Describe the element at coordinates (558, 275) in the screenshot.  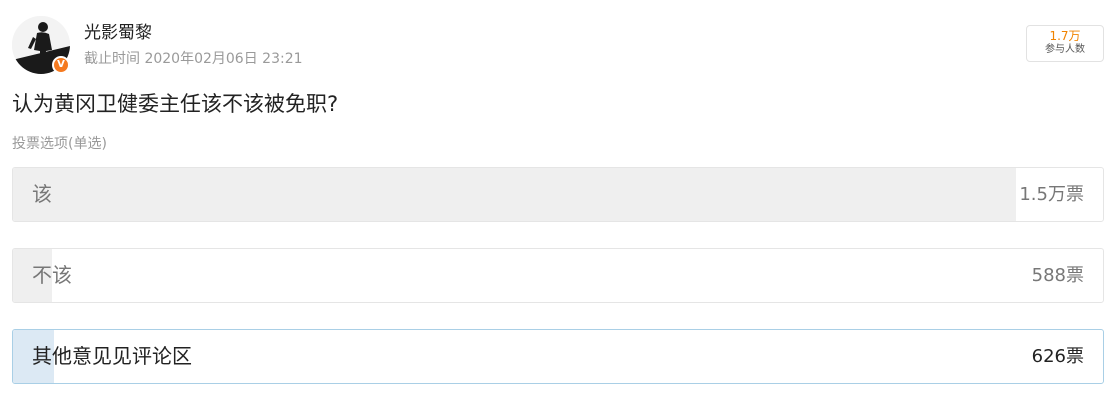
I see `poll-option-2: 不该 588票` at that location.